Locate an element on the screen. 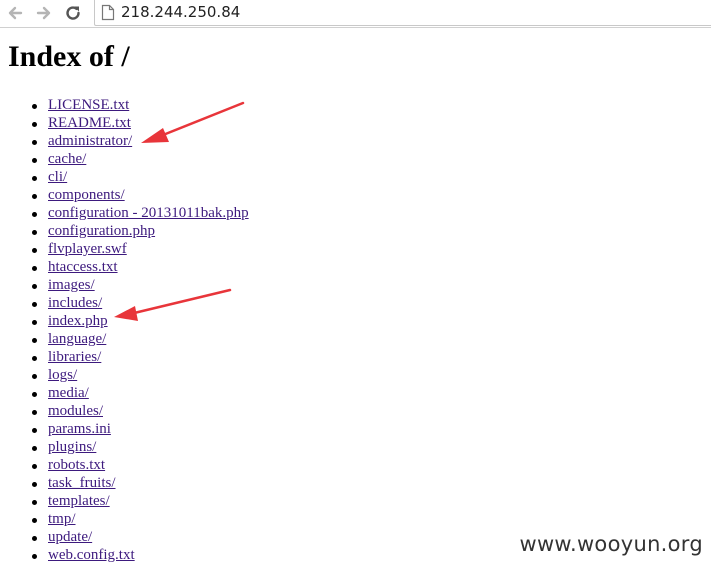  forward-button is located at coordinates (44, 13).